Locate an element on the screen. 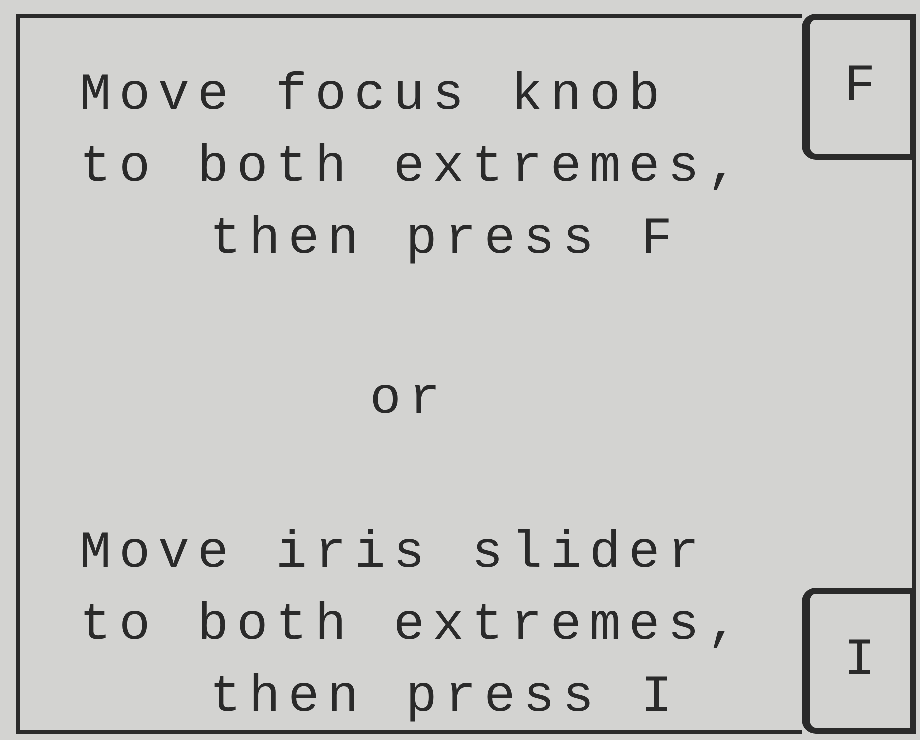 Image resolution: width=920 pixels, height=740 pixels. instruction-line: Move focus knob is located at coordinates (374, 95).